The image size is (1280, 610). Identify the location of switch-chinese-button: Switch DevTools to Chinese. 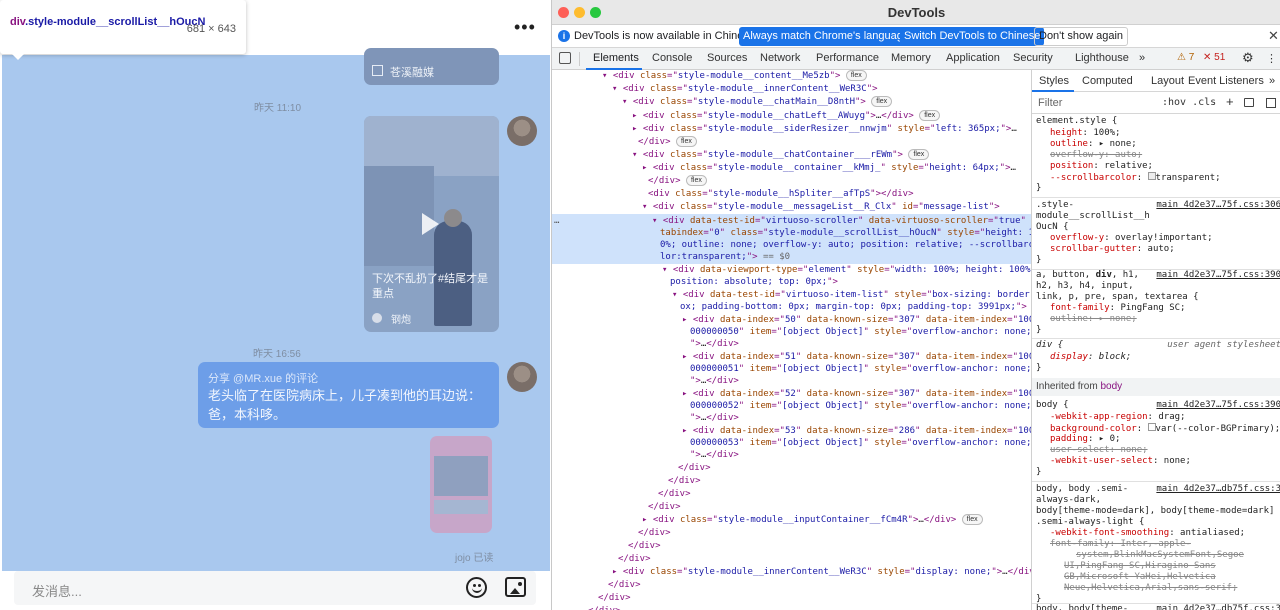
(972, 36).